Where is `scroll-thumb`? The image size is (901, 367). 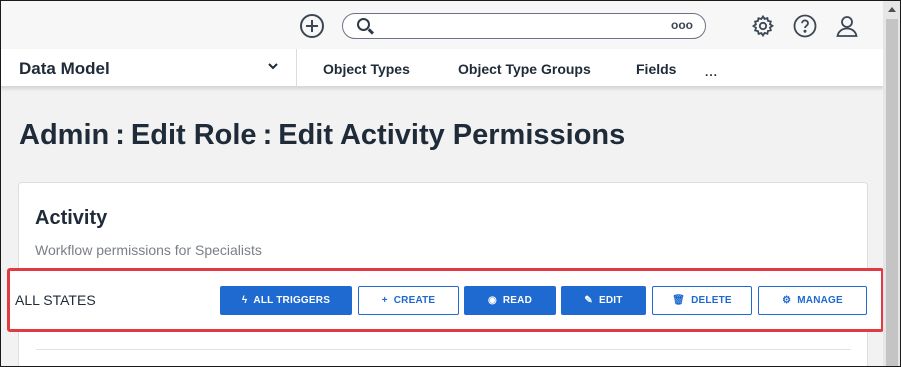
scroll-thumb is located at coordinates (892, 192).